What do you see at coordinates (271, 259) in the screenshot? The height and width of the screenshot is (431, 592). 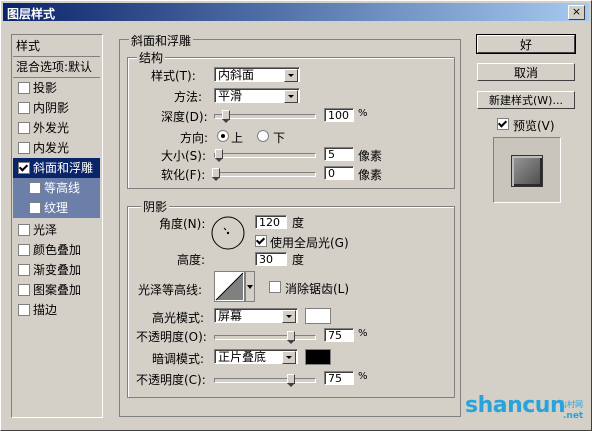 I see `altitude-input: 30` at bounding box center [271, 259].